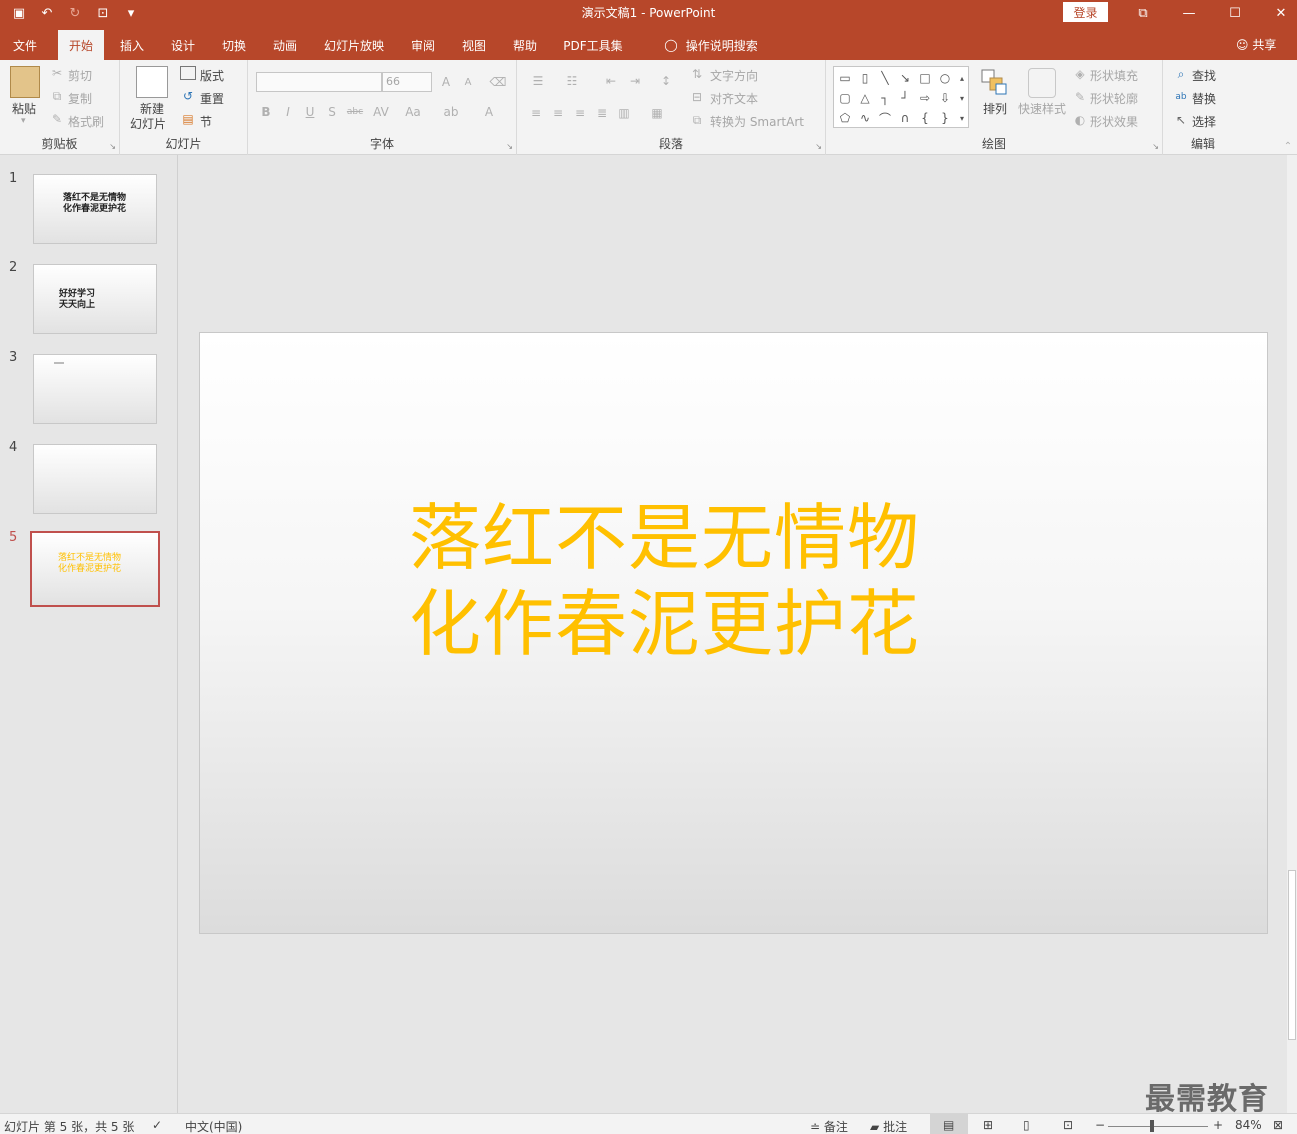 The image size is (1297, 1134). Describe the element at coordinates (25, 82) in the screenshot. I see `paste-icon` at that location.